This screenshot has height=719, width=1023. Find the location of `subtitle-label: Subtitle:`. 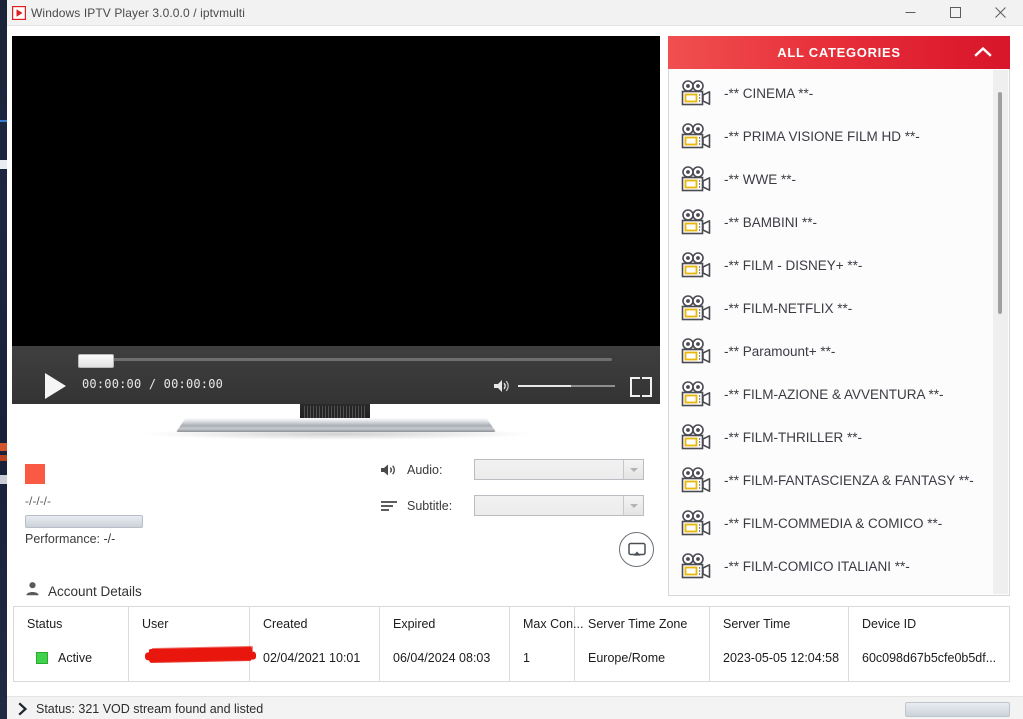

subtitle-label: Subtitle: is located at coordinates (430, 506).